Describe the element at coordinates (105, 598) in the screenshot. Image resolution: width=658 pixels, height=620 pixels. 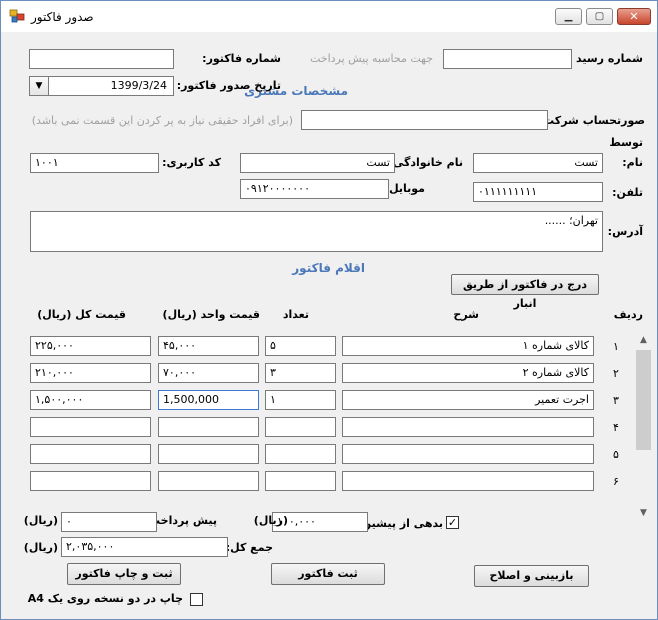
I see `two-copies-label: چاپ در دو نسخه روی یک A4` at that location.